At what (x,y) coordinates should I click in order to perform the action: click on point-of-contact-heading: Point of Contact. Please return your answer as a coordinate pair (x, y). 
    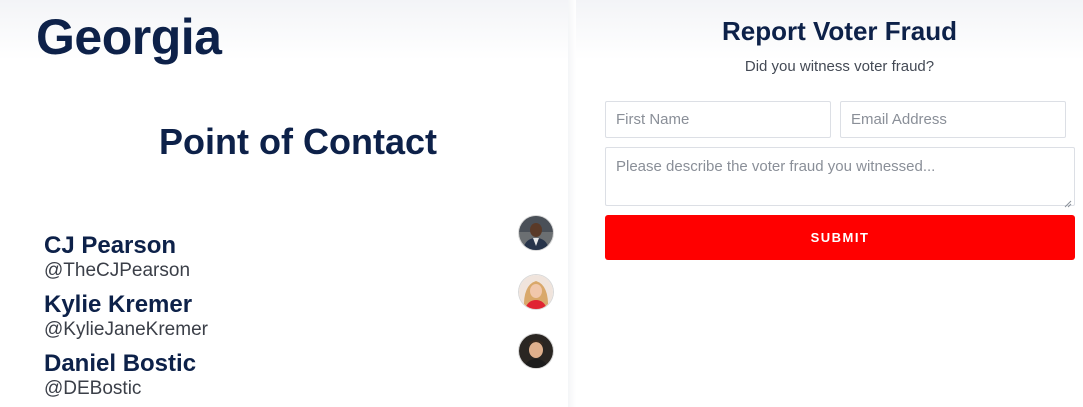
    Looking at the image, I should click on (298, 141).